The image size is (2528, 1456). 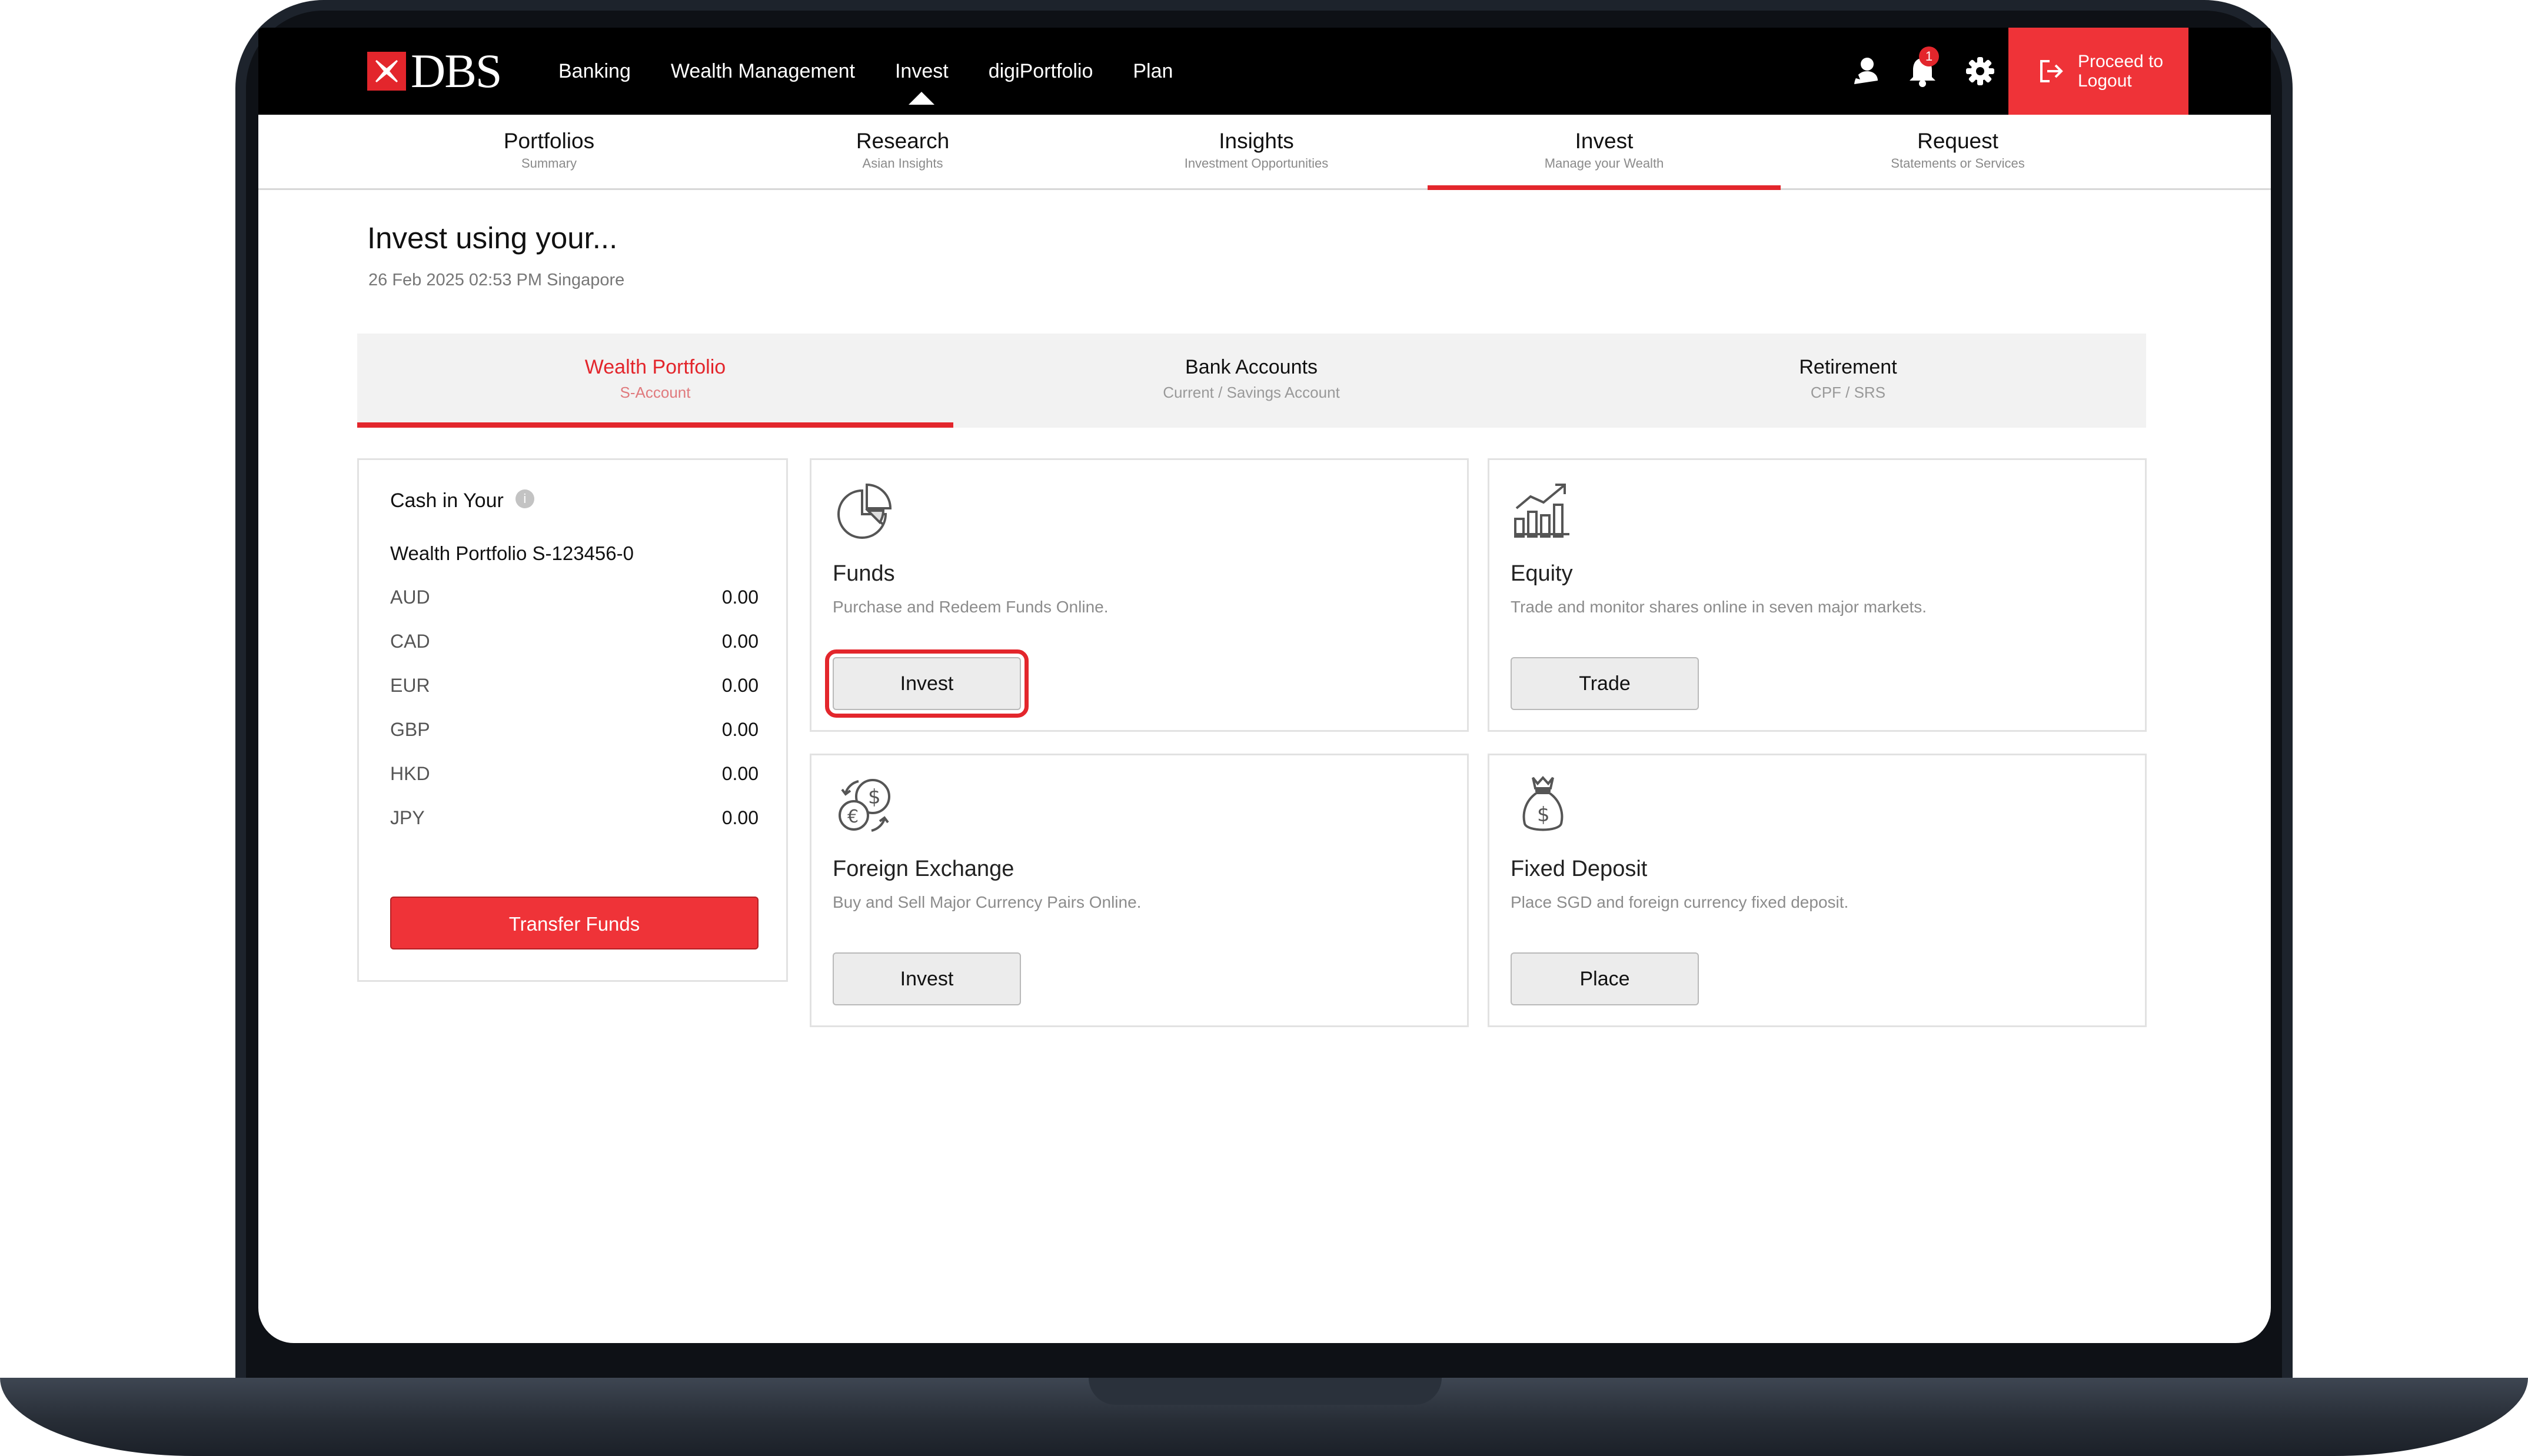 I want to click on dbs-star-icon, so click(x=387, y=71).